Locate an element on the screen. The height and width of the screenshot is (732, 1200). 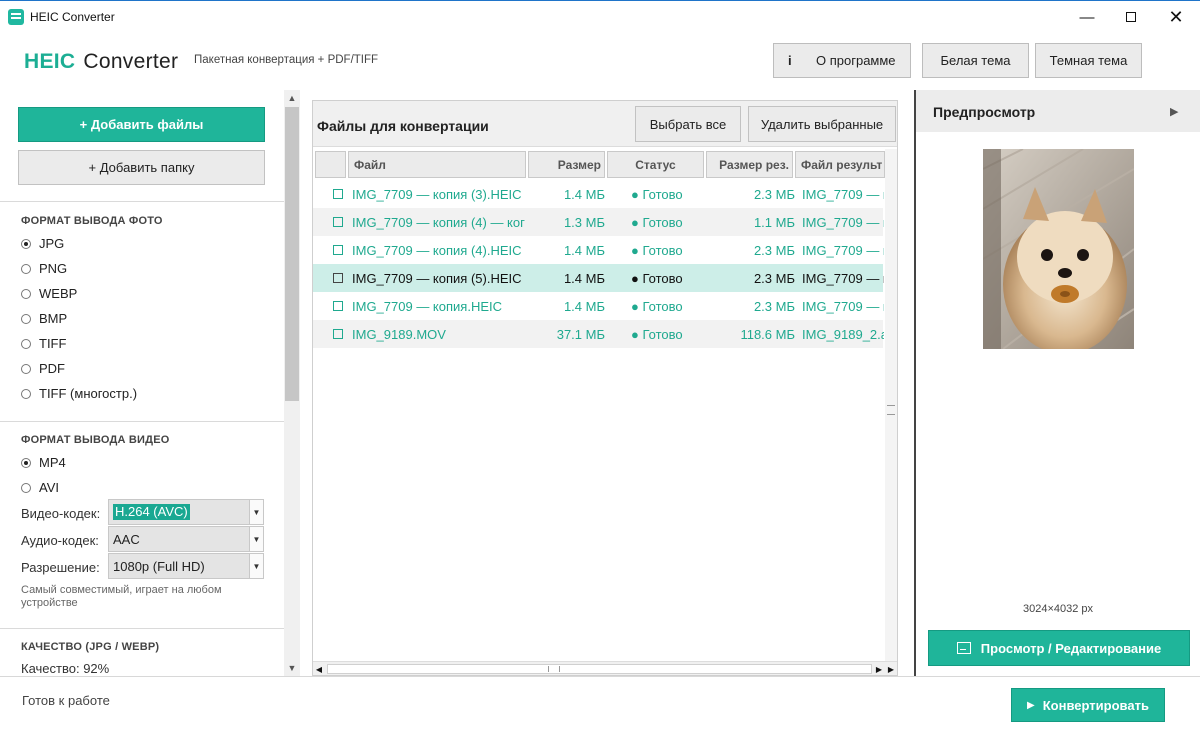
radio-label: WEBP is located at coordinates (58, 293).